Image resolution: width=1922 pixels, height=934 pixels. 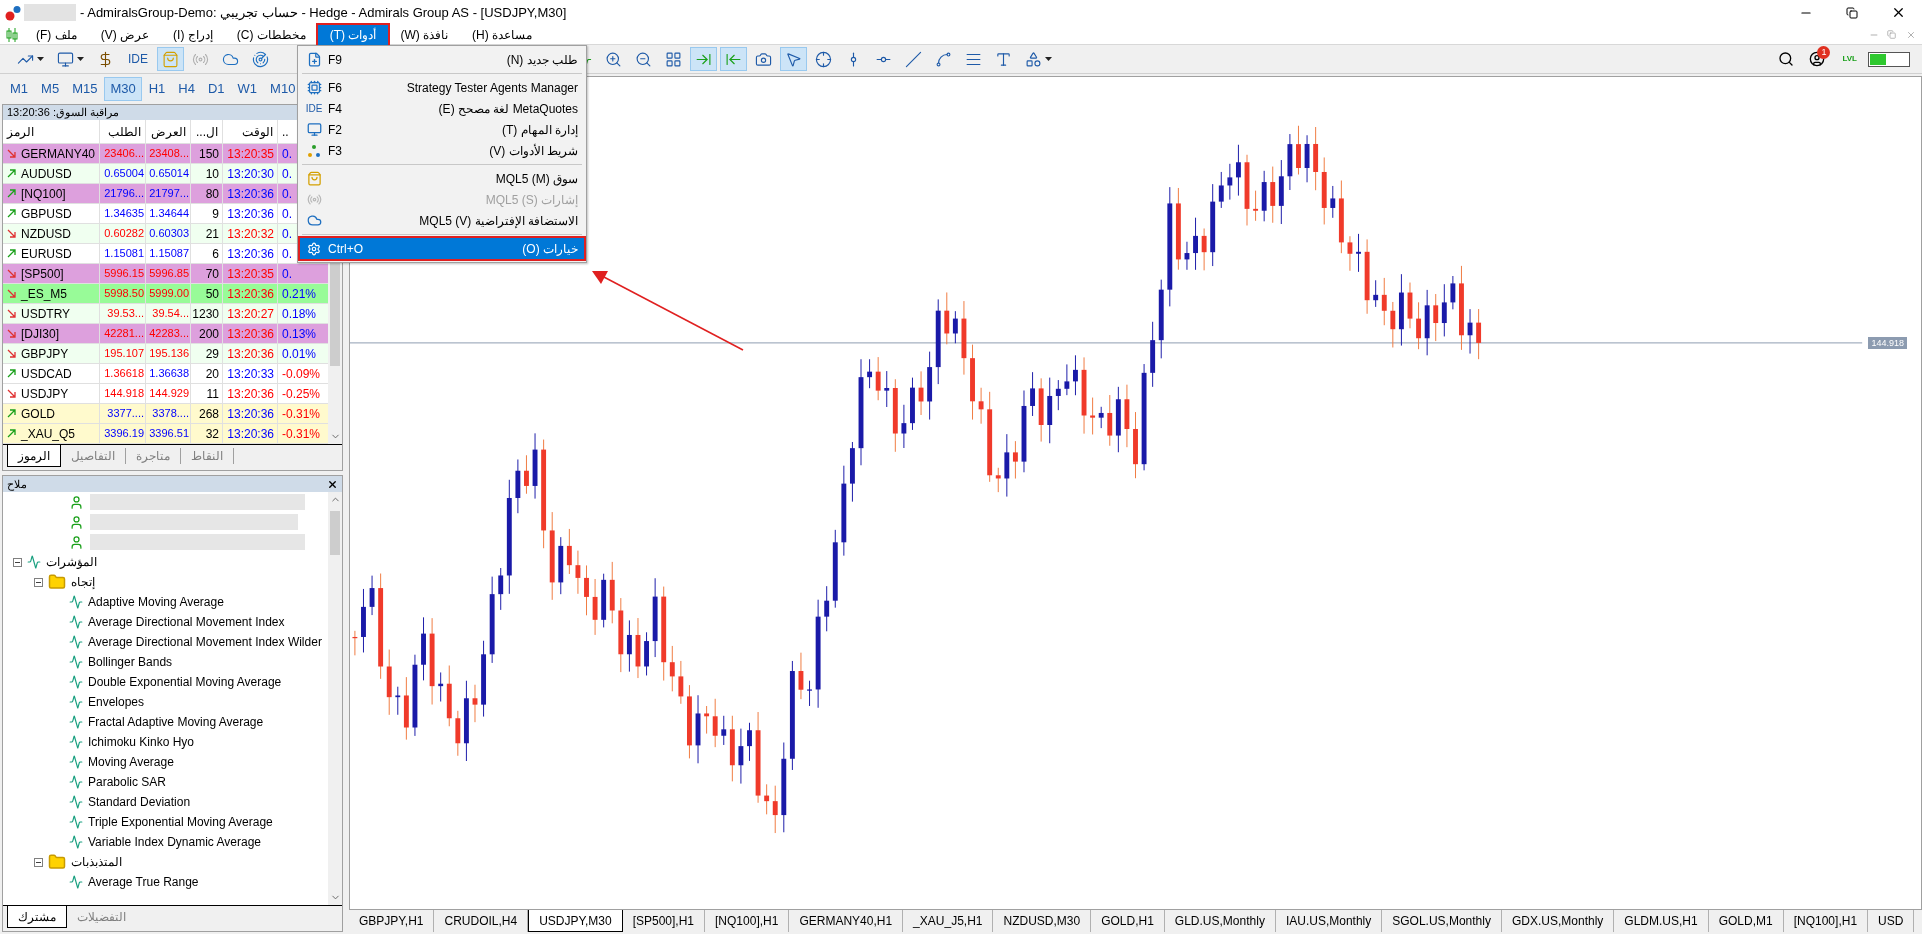 What do you see at coordinates (45, 354) in the screenshot?
I see `symbol-name: GBPJPY` at bounding box center [45, 354].